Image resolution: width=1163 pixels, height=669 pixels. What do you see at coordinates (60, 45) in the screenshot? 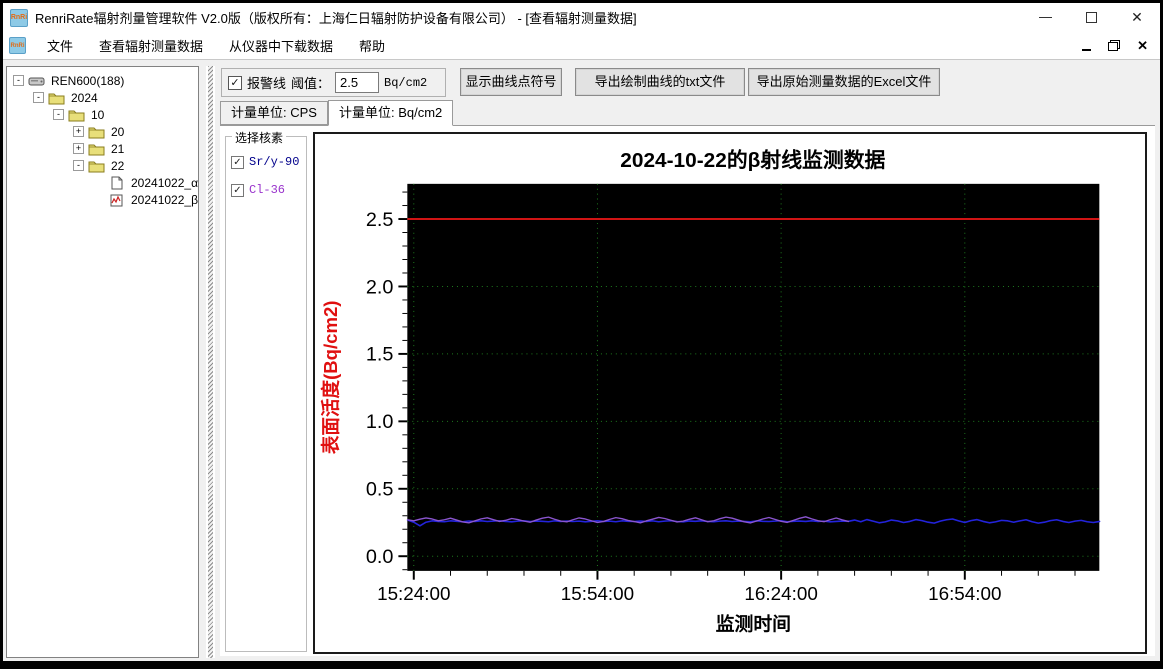
I see `menu-item: 文件` at bounding box center [60, 45].